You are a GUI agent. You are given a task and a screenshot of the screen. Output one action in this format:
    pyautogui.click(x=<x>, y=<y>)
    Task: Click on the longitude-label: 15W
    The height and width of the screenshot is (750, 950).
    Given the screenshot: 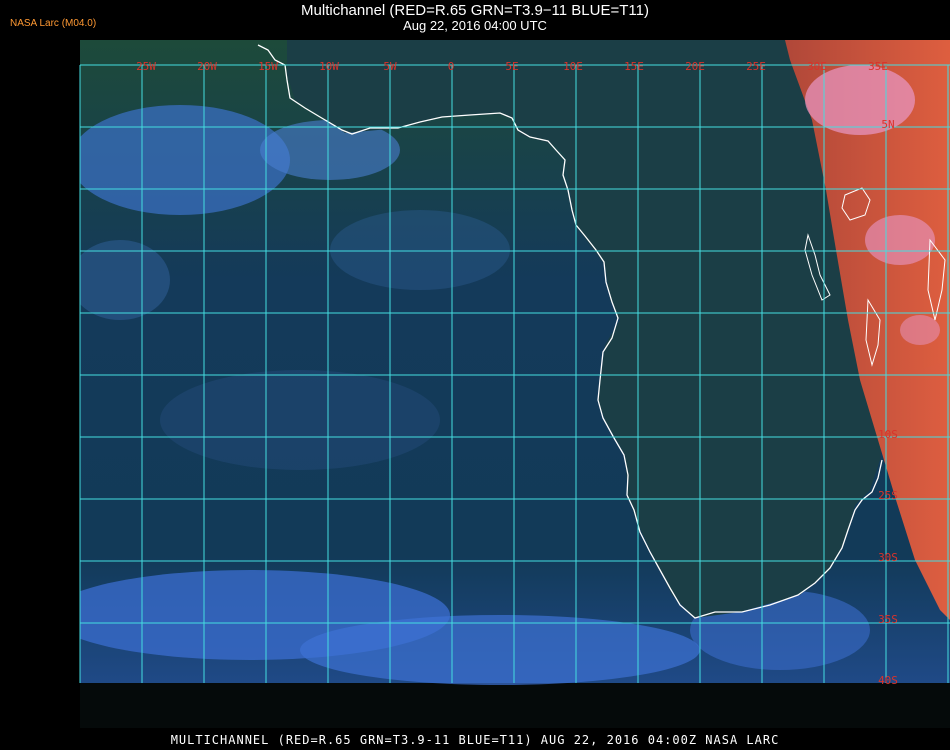 What is the action you would take?
    pyautogui.click(x=268, y=66)
    